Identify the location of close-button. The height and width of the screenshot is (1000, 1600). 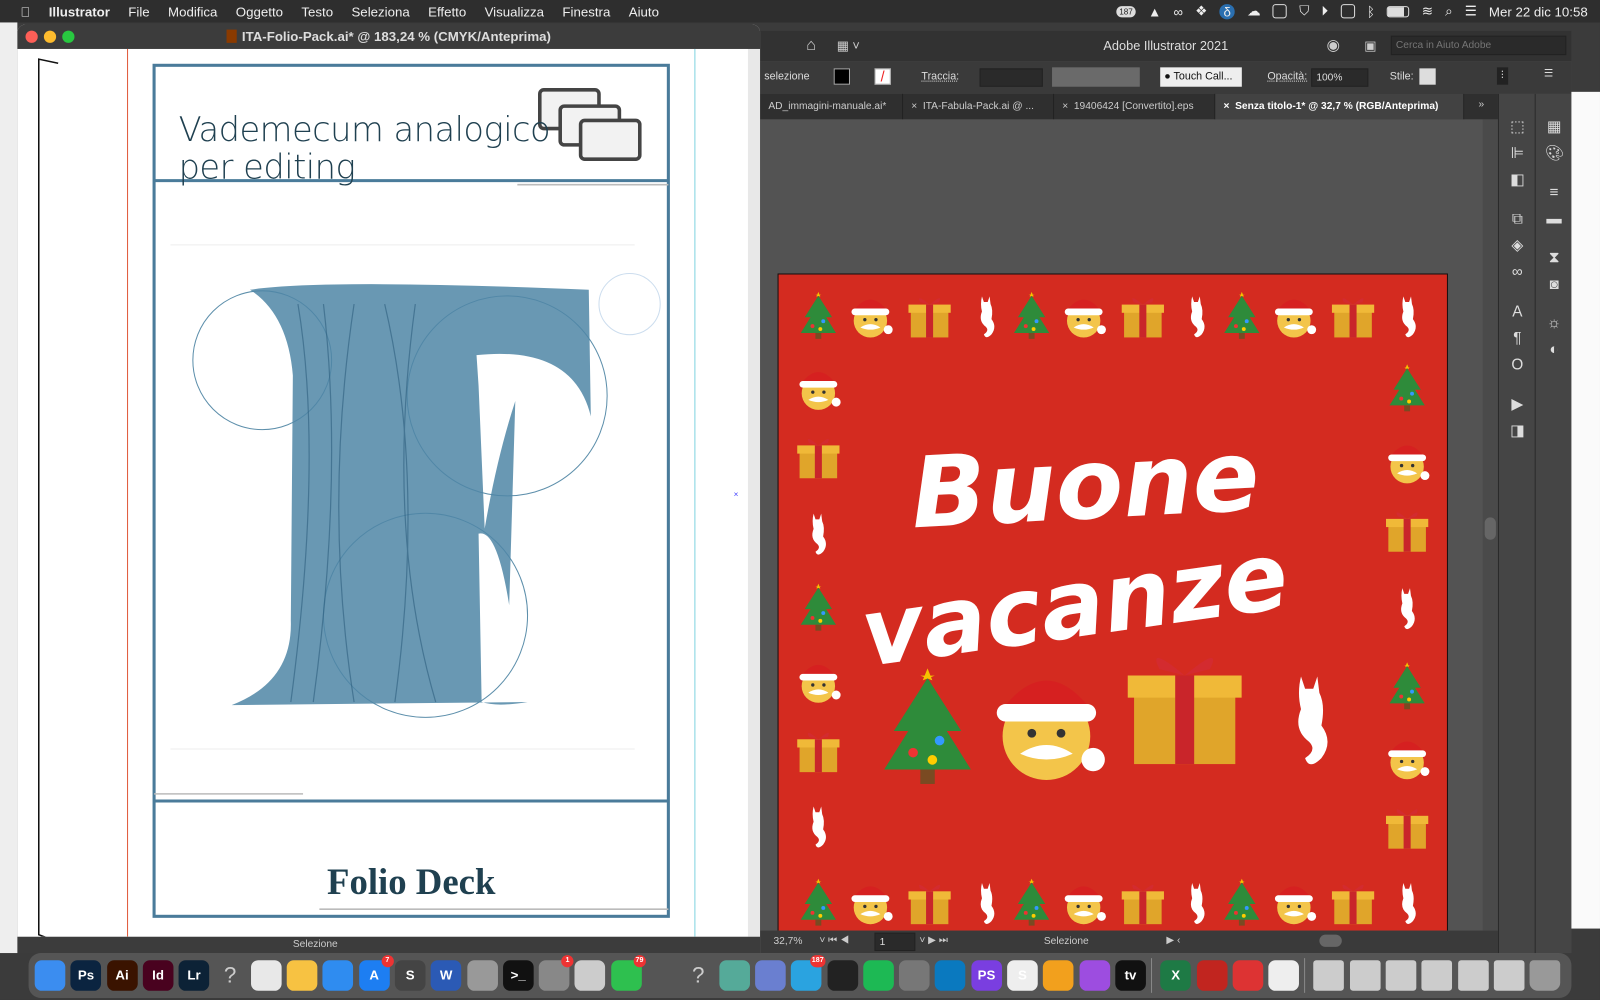
(31, 36).